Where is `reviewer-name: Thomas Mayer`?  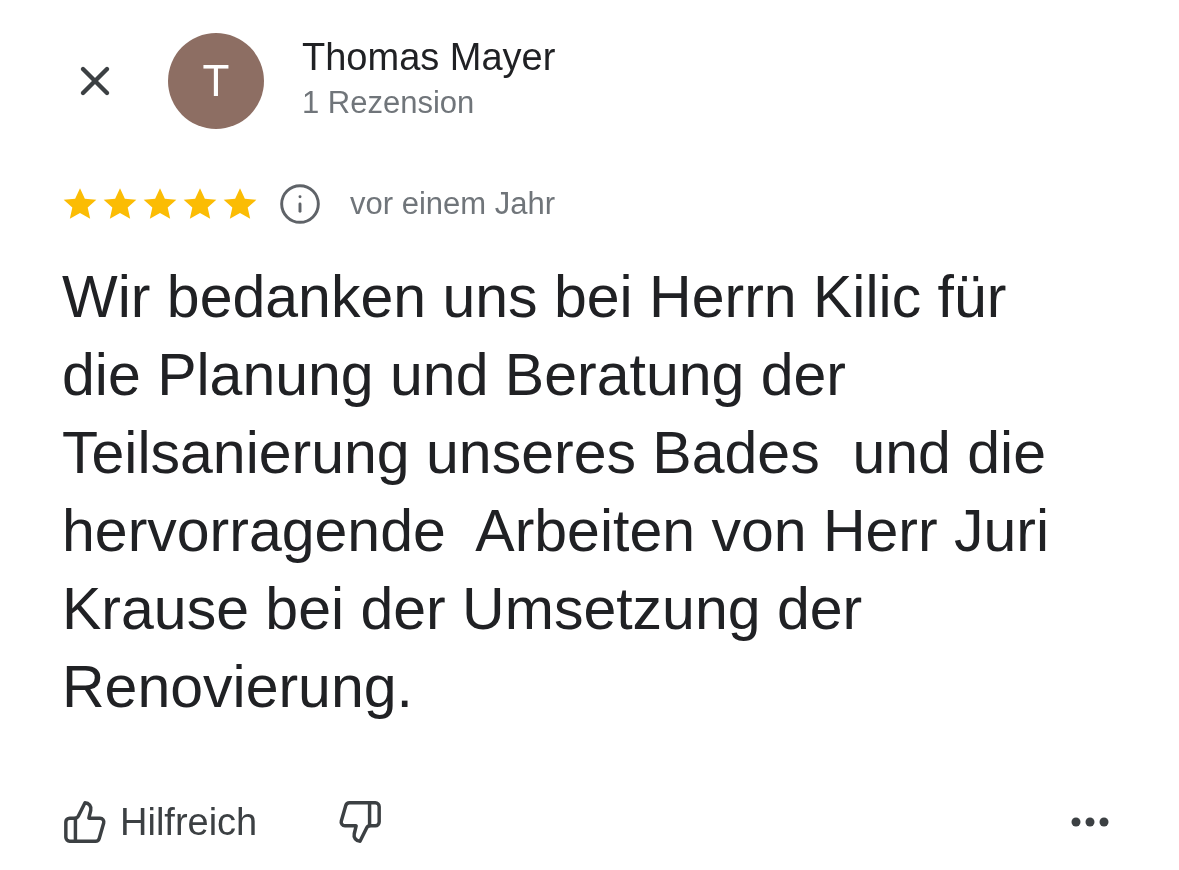 reviewer-name: Thomas Mayer is located at coordinates (429, 57).